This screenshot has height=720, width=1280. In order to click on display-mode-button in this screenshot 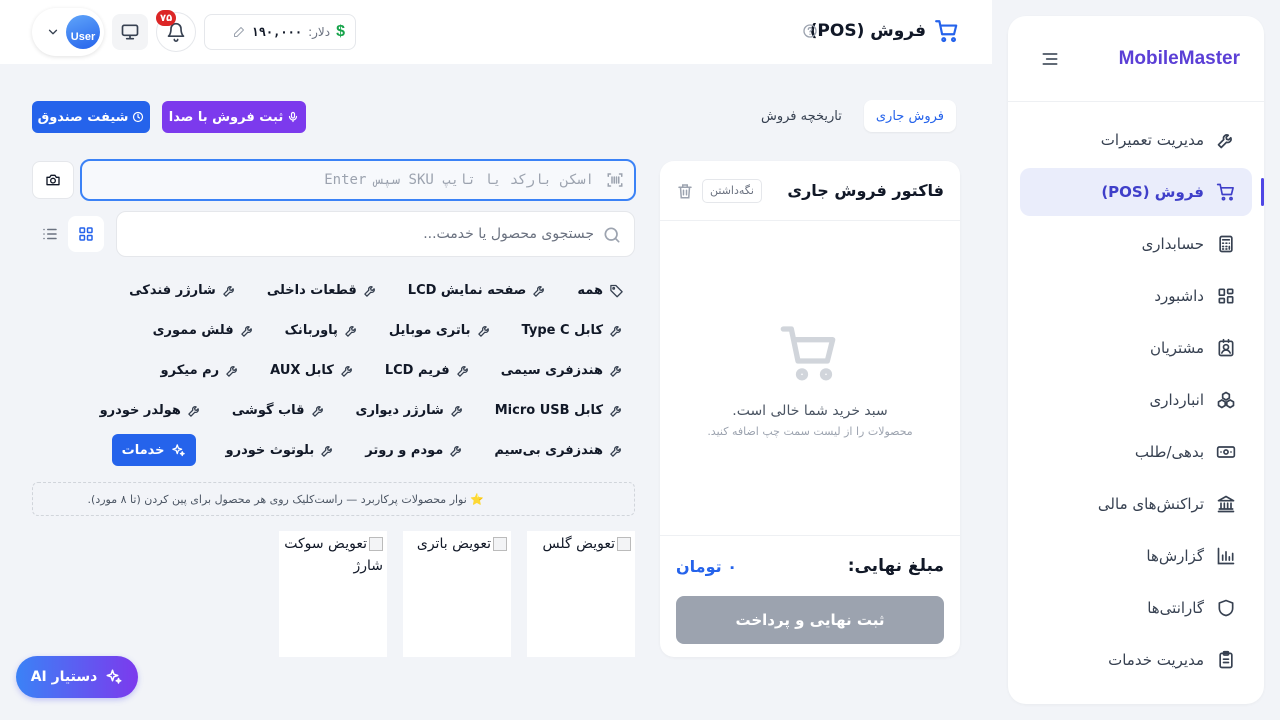, I will do `click(130, 32)`.